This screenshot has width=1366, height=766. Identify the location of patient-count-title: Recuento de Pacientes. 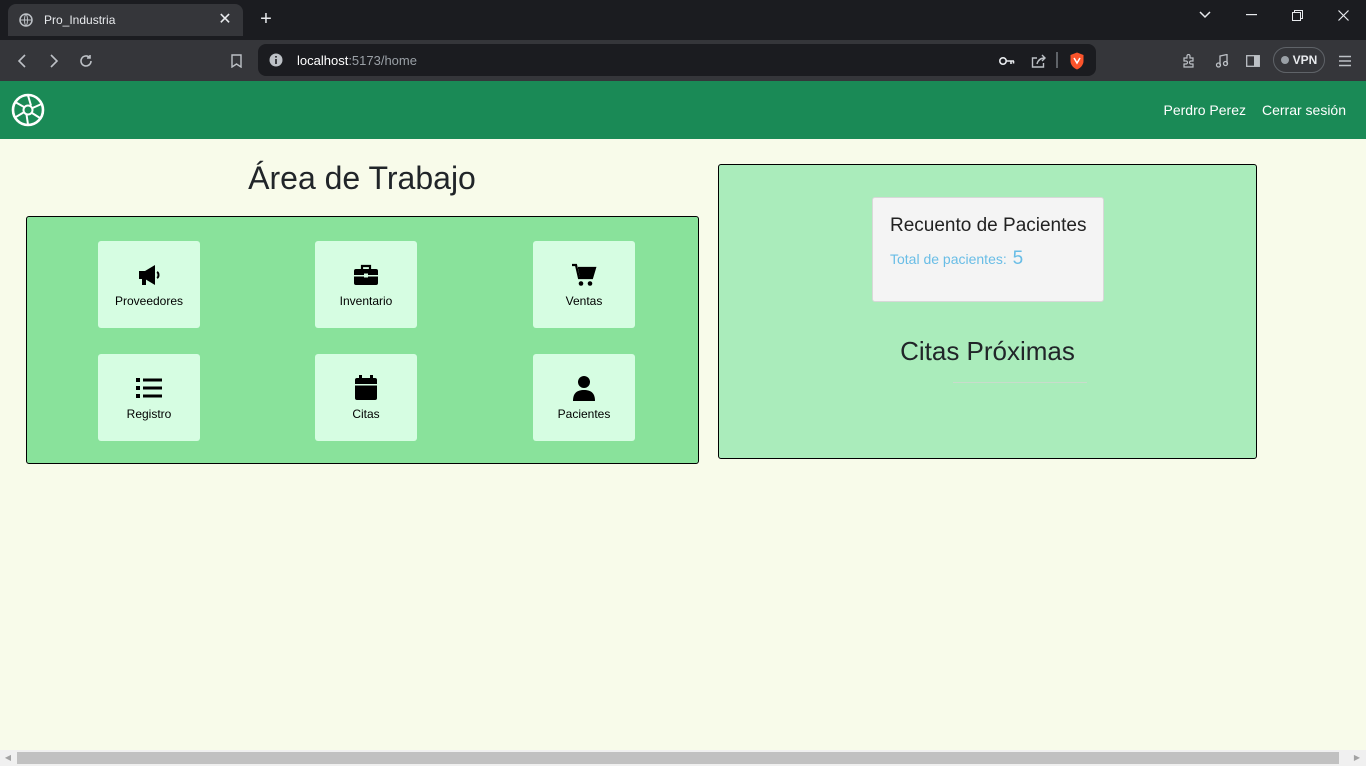
(988, 225).